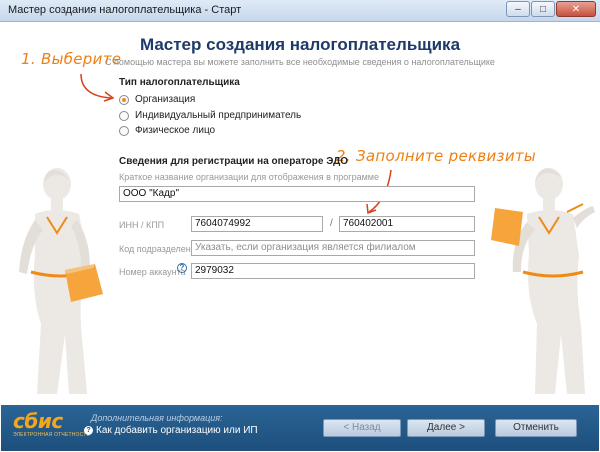  I want to click on inn-kpp-label: ИНН / КПП, so click(142, 225).